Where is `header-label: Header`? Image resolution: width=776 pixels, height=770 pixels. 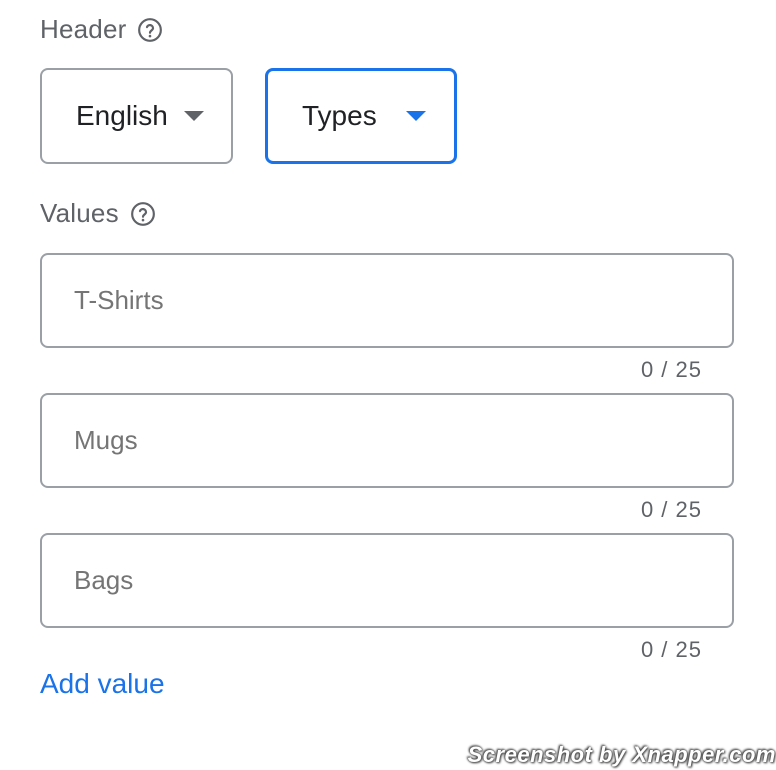 header-label: Header is located at coordinates (83, 29).